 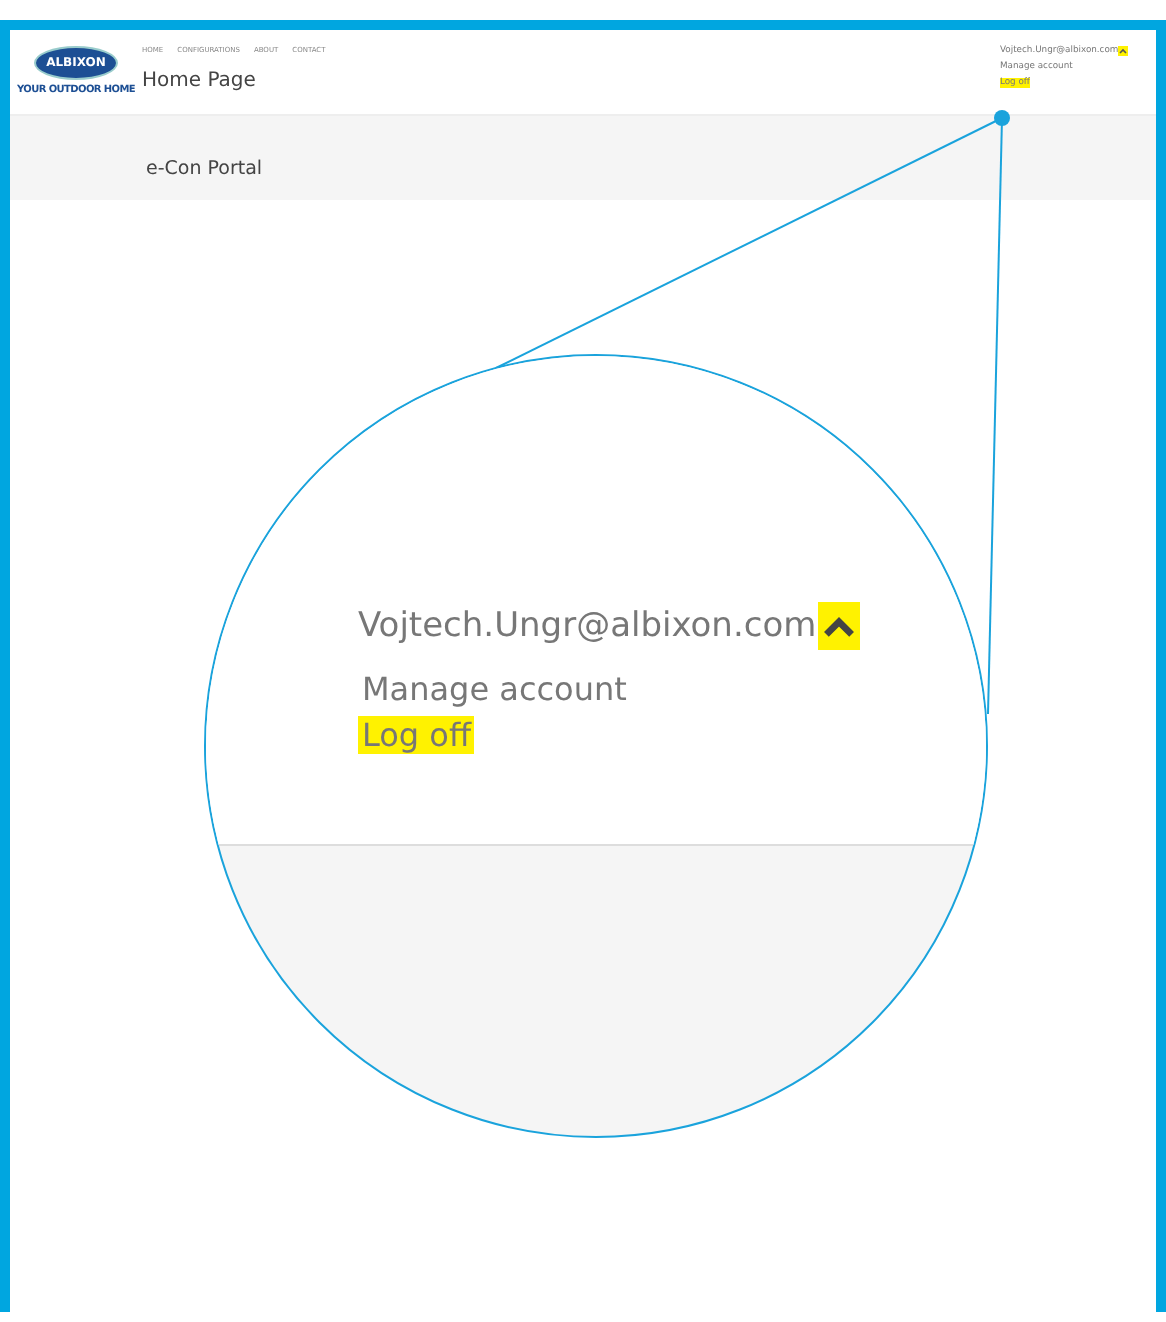 I want to click on account-link: Log off, so click(x=416, y=735).